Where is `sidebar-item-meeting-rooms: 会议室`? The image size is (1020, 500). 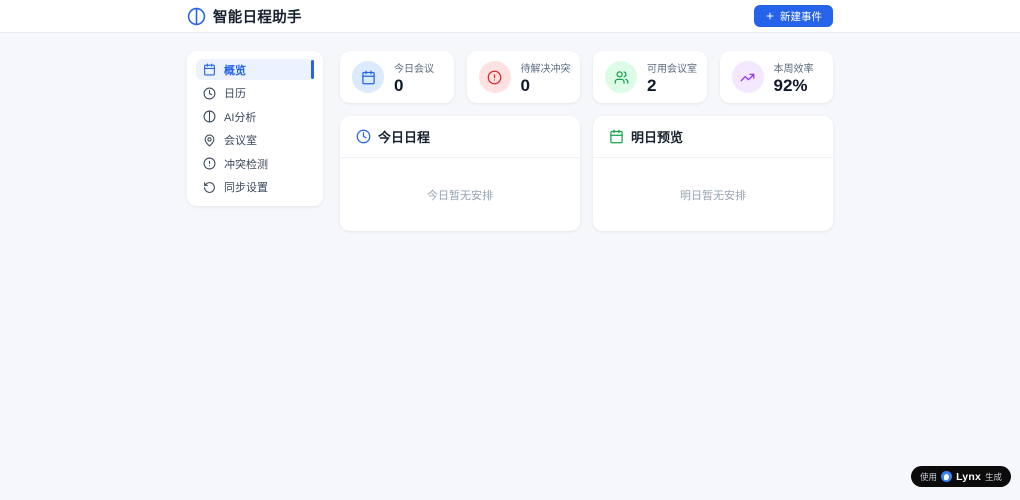
sidebar-item-meeting-rooms: 会议室 is located at coordinates (255, 140).